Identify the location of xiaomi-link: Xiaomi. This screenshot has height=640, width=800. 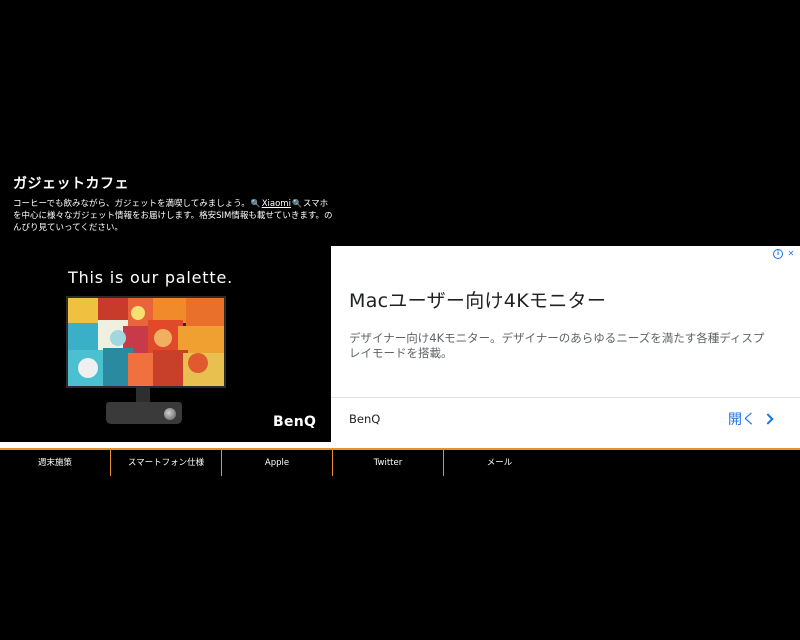
(276, 204).